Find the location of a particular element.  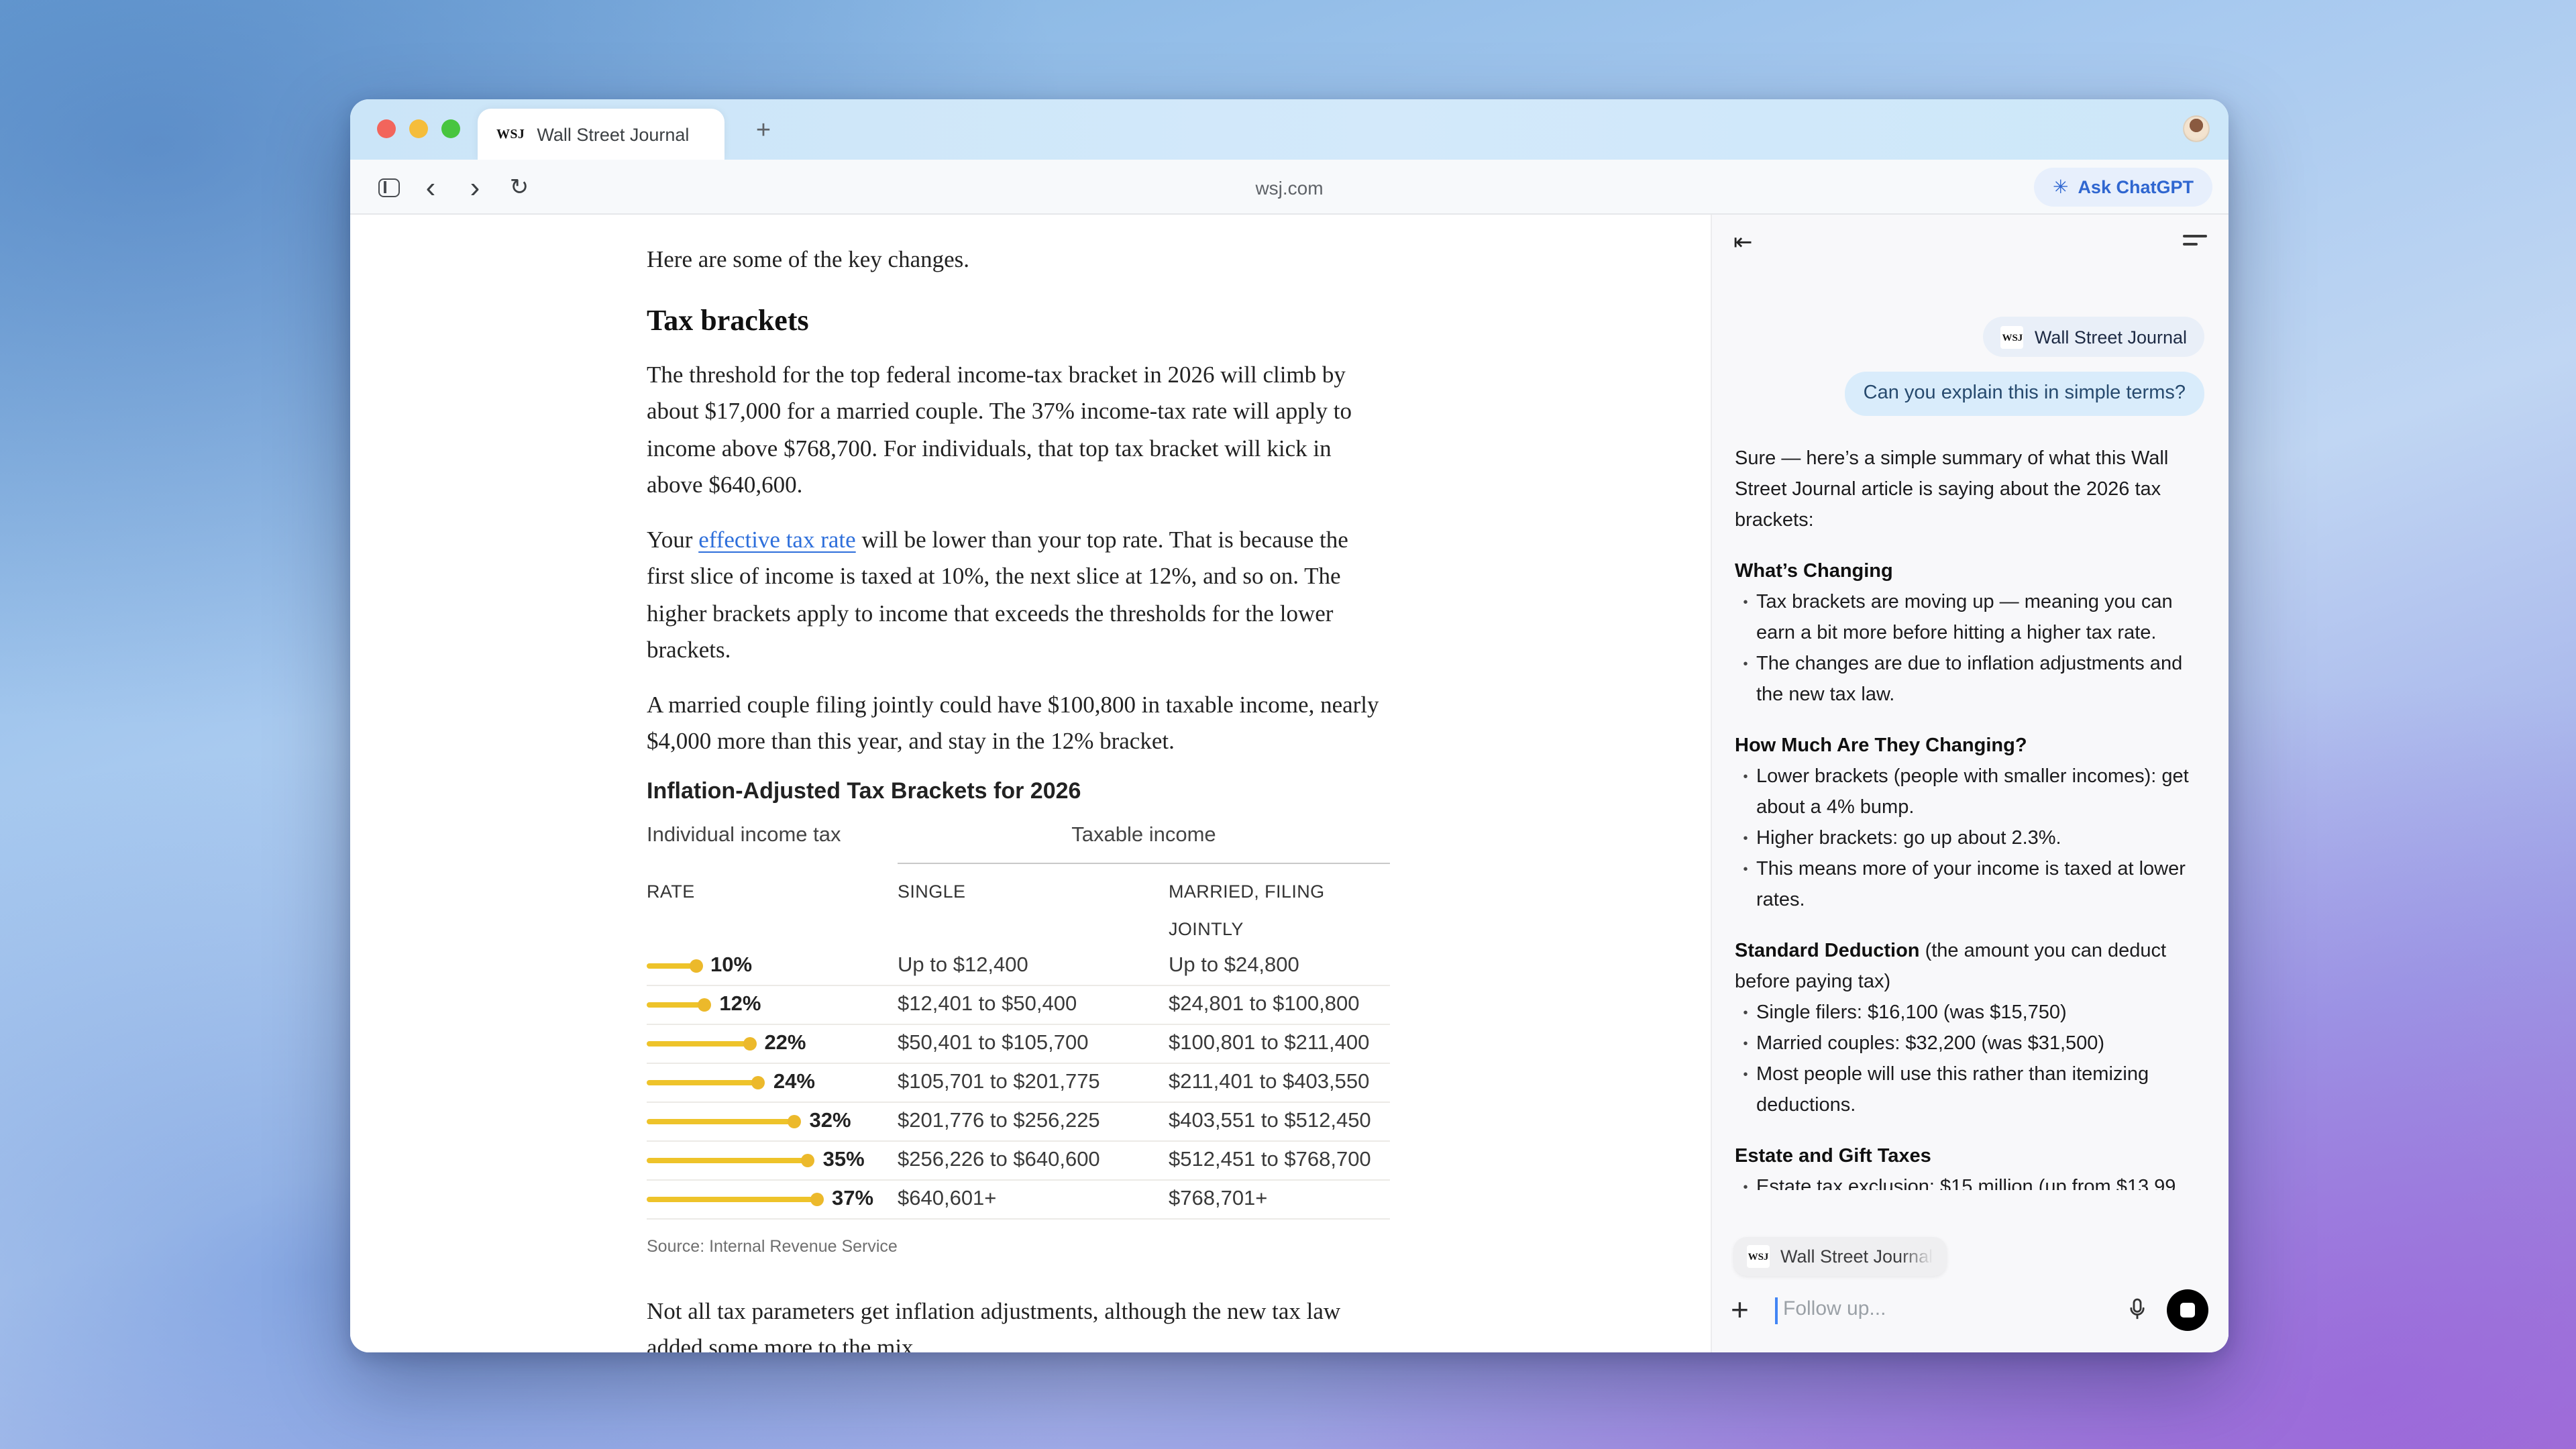

single-range: Up to $12,400 is located at coordinates (963, 965).